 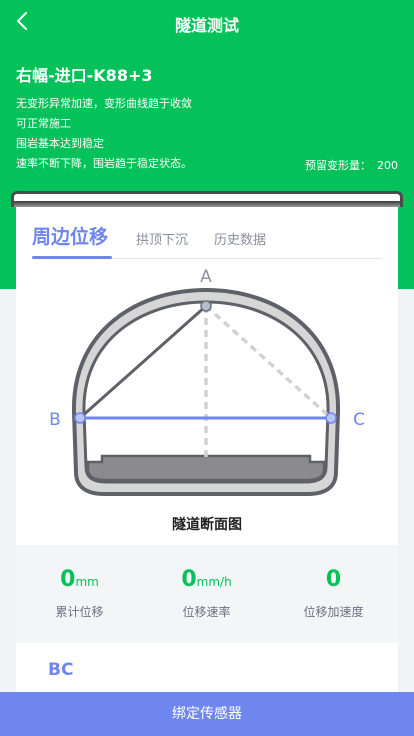 I want to click on reserve-deformation: 预留变形量： 200, so click(x=351, y=165).